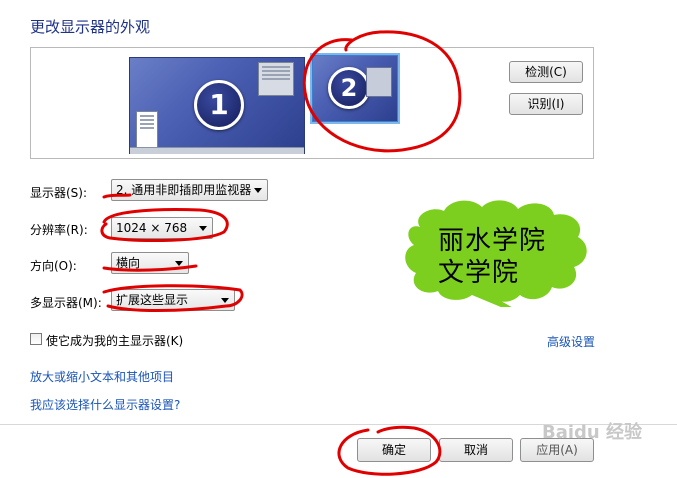 Image resolution: width=677 pixels, height=478 pixels. Describe the element at coordinates (276, 79) in the screenshot. I see `window-icon` at that location.